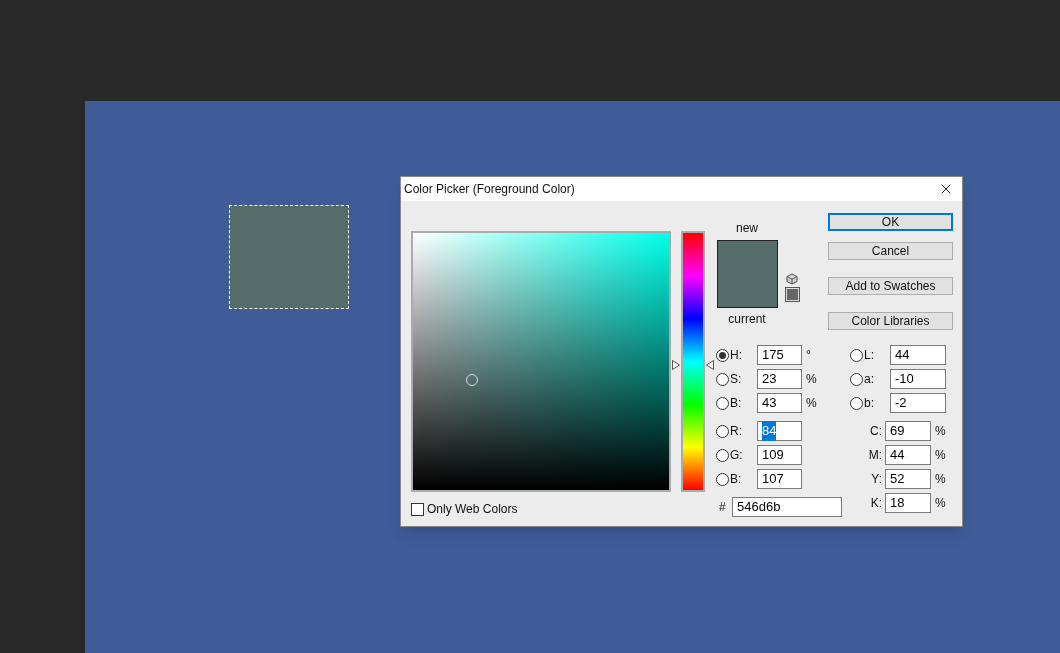  I want to click on field-label: G:, so click(737, 455).